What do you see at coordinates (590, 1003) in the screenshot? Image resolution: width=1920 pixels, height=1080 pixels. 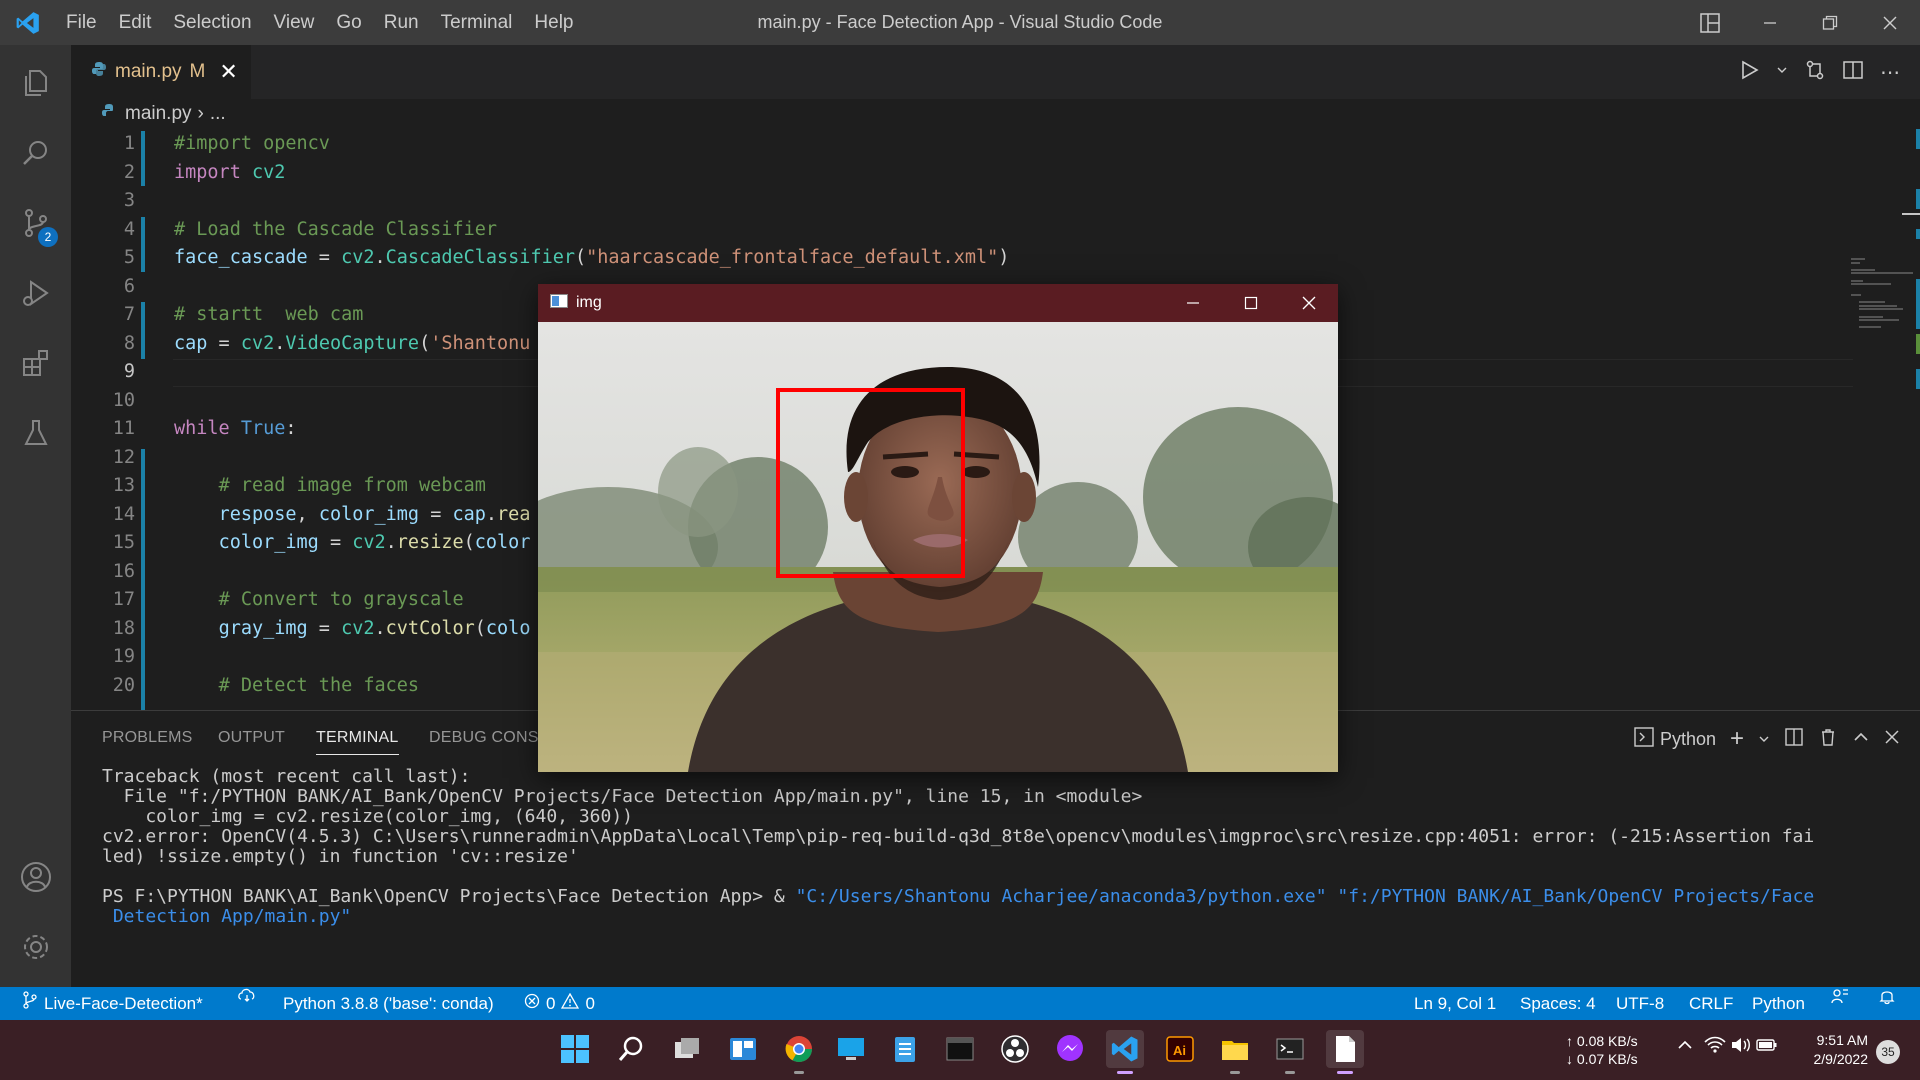 I see `warning-count: 0` at bounding box center [590, 1003].